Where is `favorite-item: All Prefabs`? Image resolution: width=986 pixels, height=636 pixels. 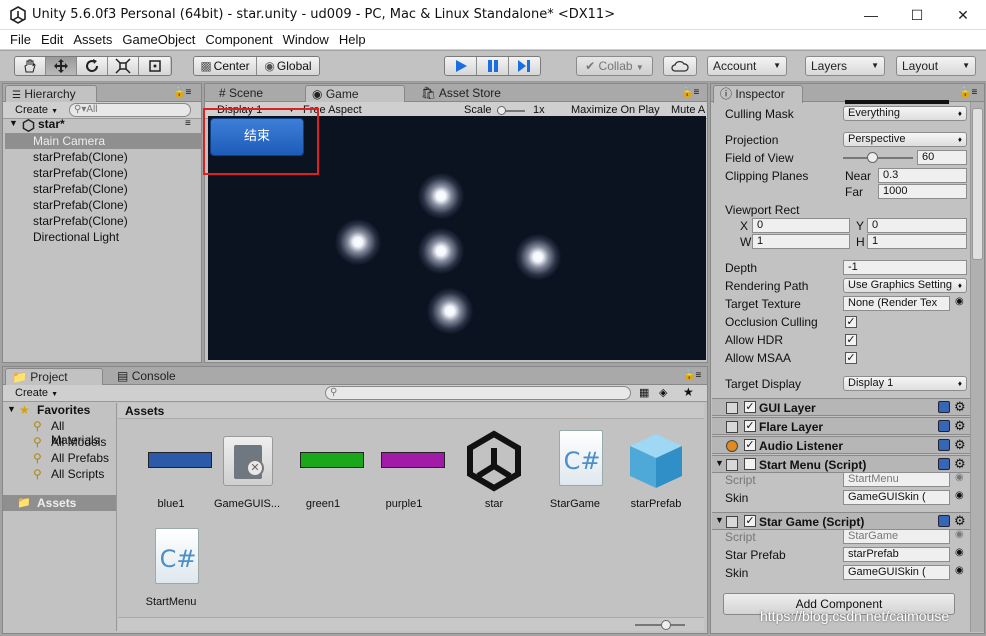
favorite-item: All Prefabs is located at coordinates (80, 458).